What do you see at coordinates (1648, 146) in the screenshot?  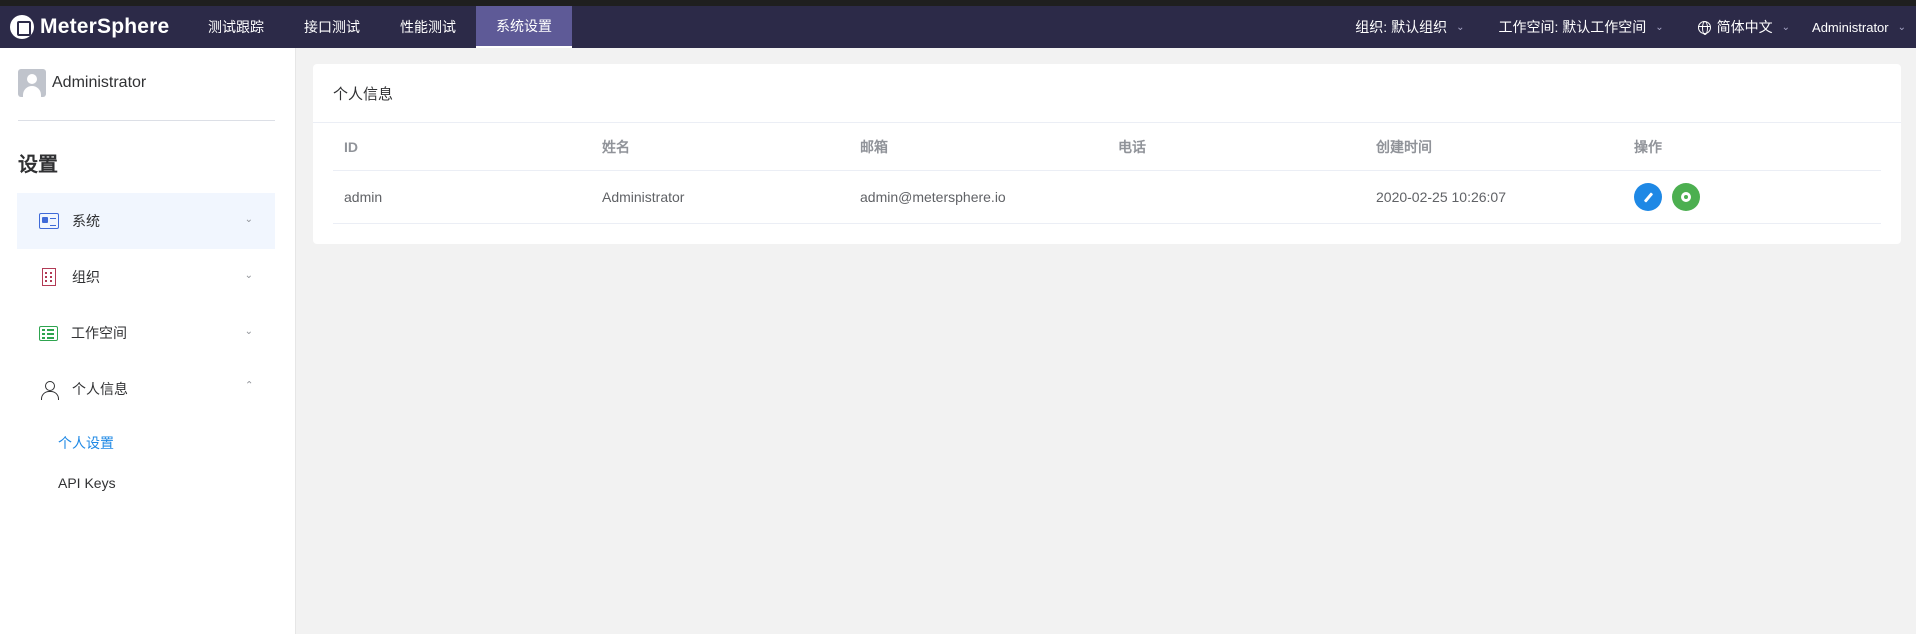 I see `column-header-actions: 操作` at bounding box center [1648, 146].